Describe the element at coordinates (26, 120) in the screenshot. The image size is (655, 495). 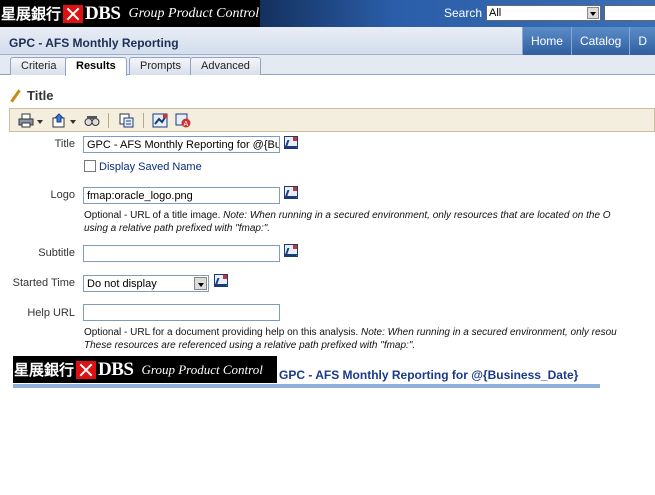
I see `print-icon` at that location.